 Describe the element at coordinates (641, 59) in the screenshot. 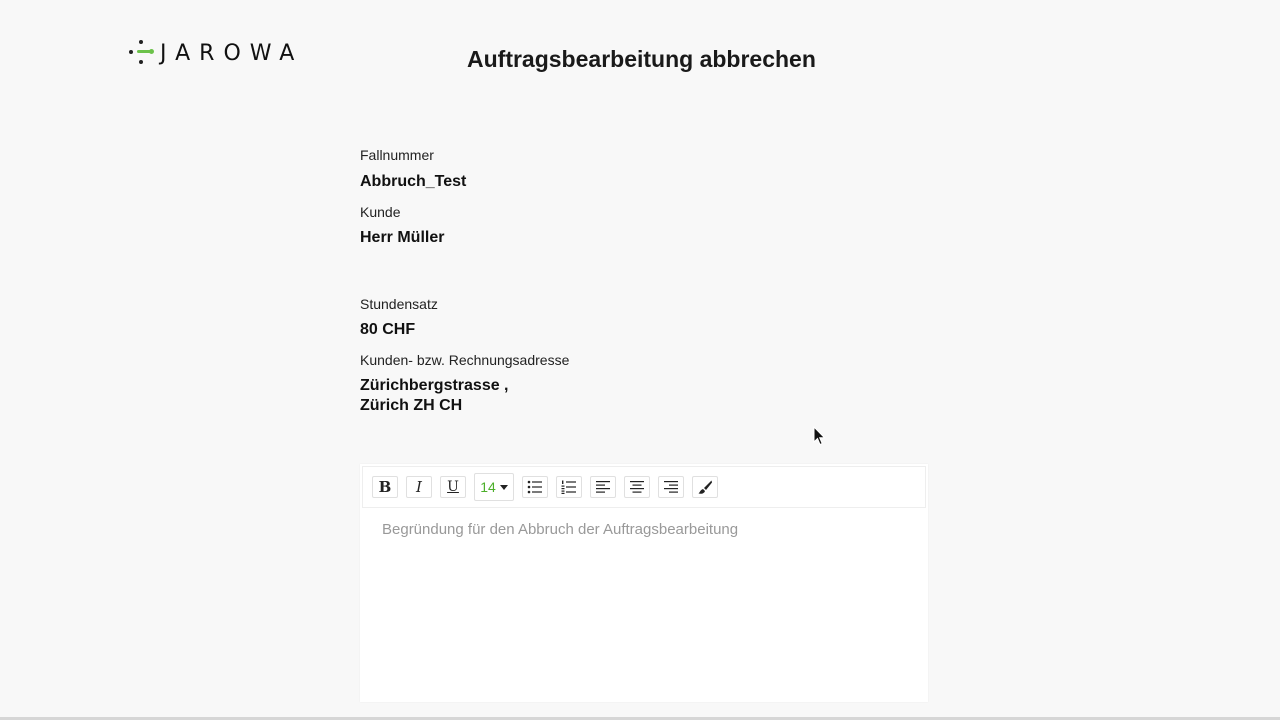

I see `page-title: Auftragsbearbeitung abbrechen` at that location.